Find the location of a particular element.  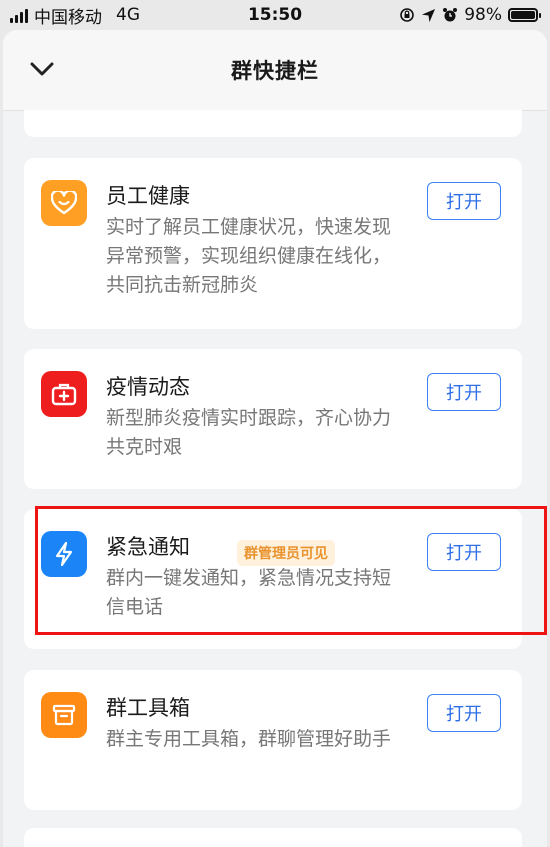

card-group-toolbox: 群工具箱 群主专用工具箱，群聊管理好助手 打开 is located at coordinates (273, 740).